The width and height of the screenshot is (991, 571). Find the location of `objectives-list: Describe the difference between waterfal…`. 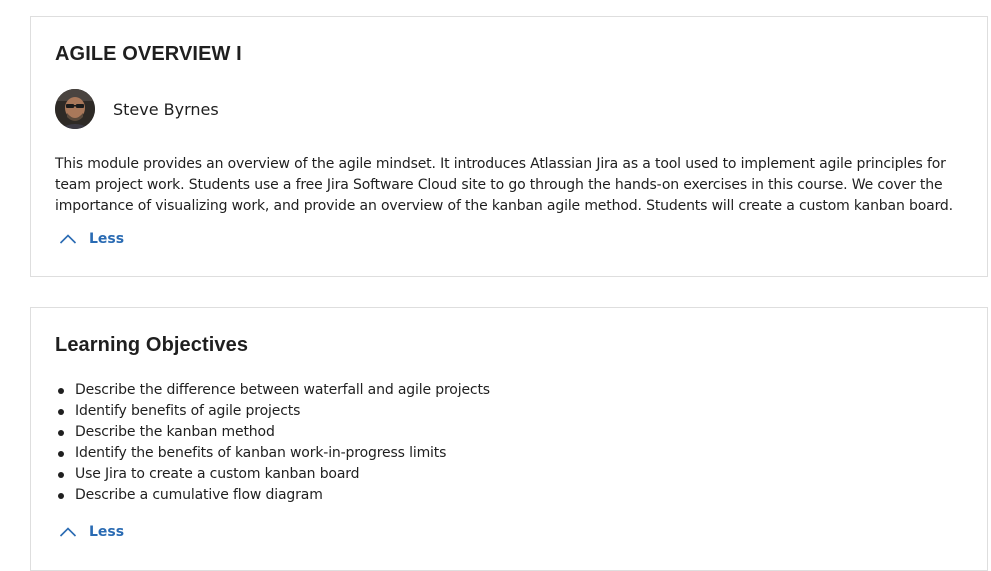

objectives-list: Describe the difference between waterfal… is located at coordinates (272, 443).